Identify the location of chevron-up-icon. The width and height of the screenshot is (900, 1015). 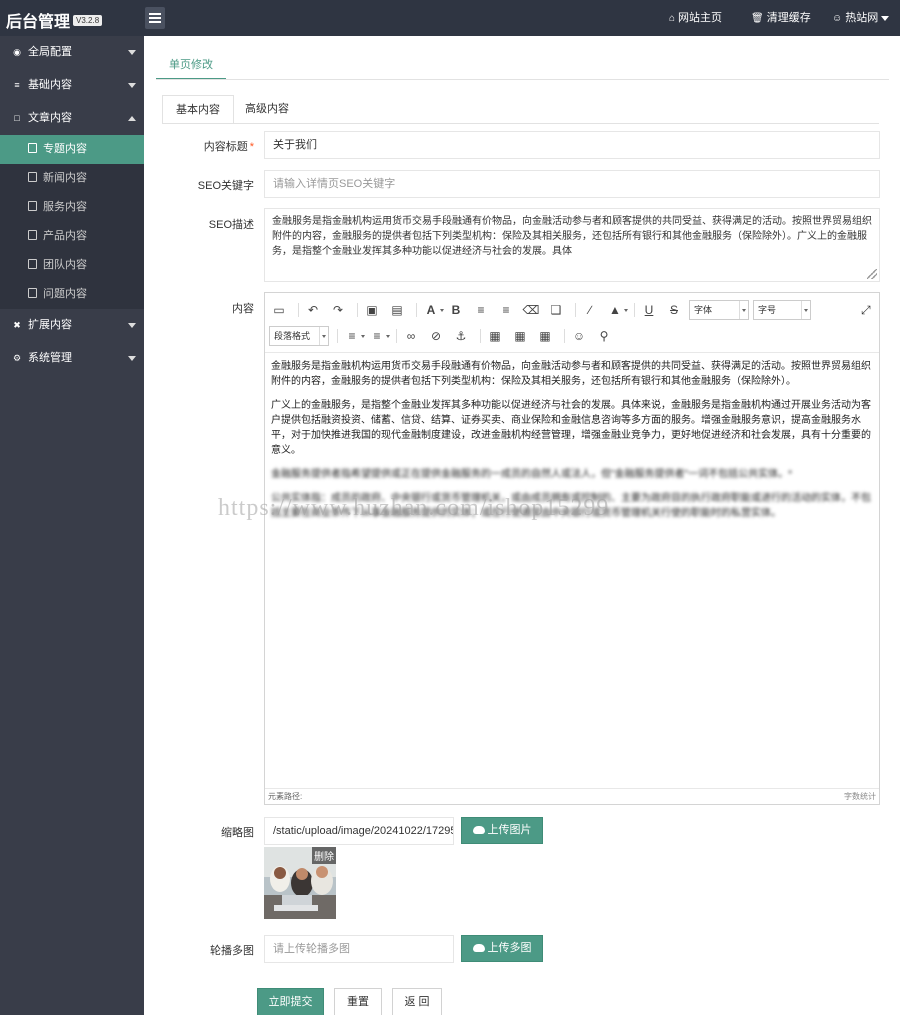
(132, 118).